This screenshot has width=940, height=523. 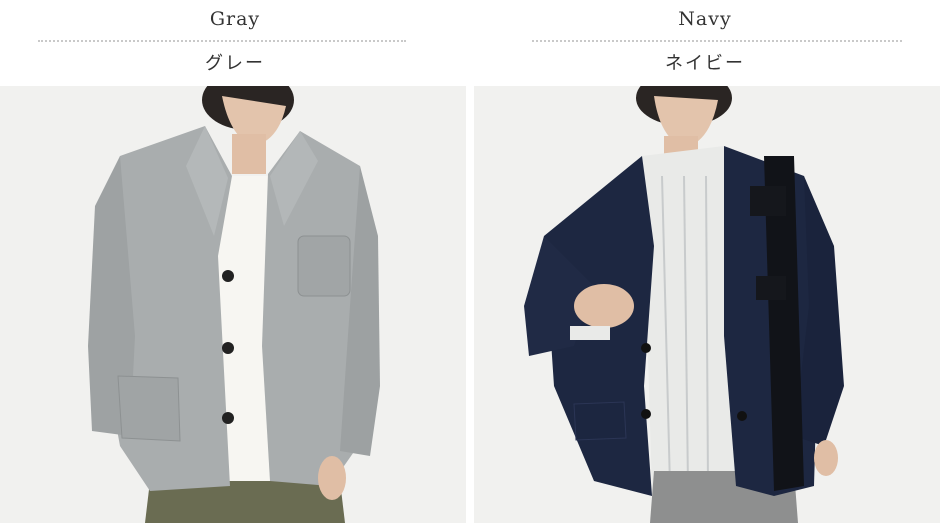 What do you see at coordinates (705, 19) in the screenshot?
I see `color-name-en: Navy` at bounding box center [705, 19].